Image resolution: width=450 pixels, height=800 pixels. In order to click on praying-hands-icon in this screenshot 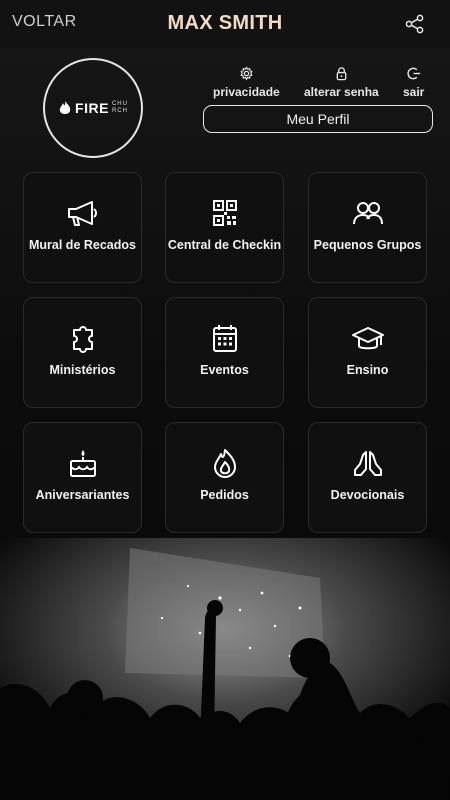, I will do `click(367, 463)`.